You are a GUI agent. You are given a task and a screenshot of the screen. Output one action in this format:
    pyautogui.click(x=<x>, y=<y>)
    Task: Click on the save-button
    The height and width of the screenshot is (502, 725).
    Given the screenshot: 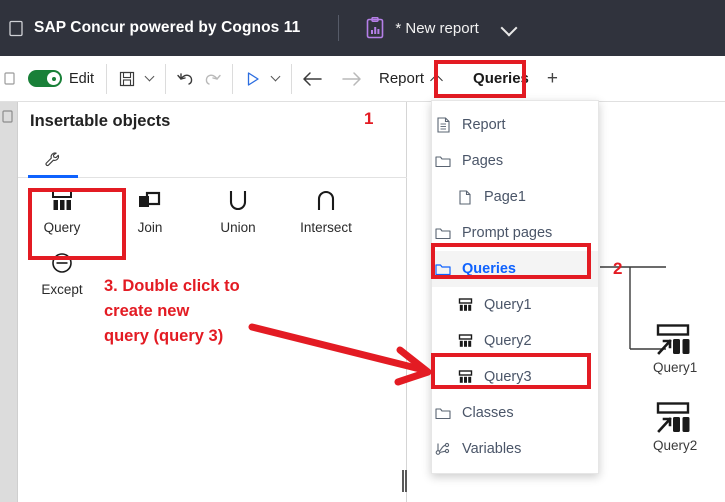 What is the action you would take?
    pyautogui.click(x=127, y=79)
    